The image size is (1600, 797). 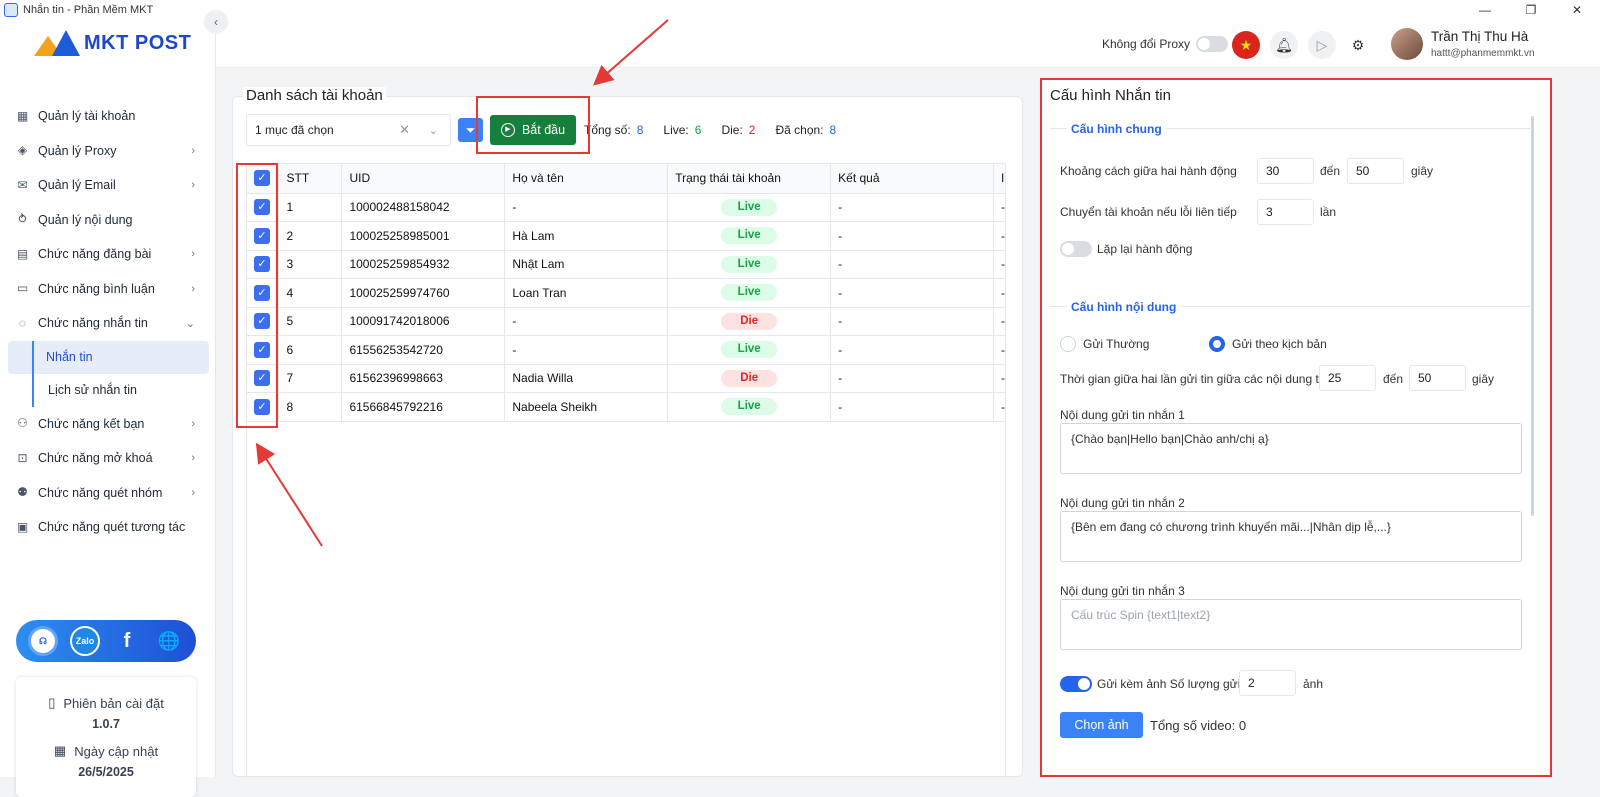 I want to click on attach-unit-label: ảnh, so click(x=1313, y=684).